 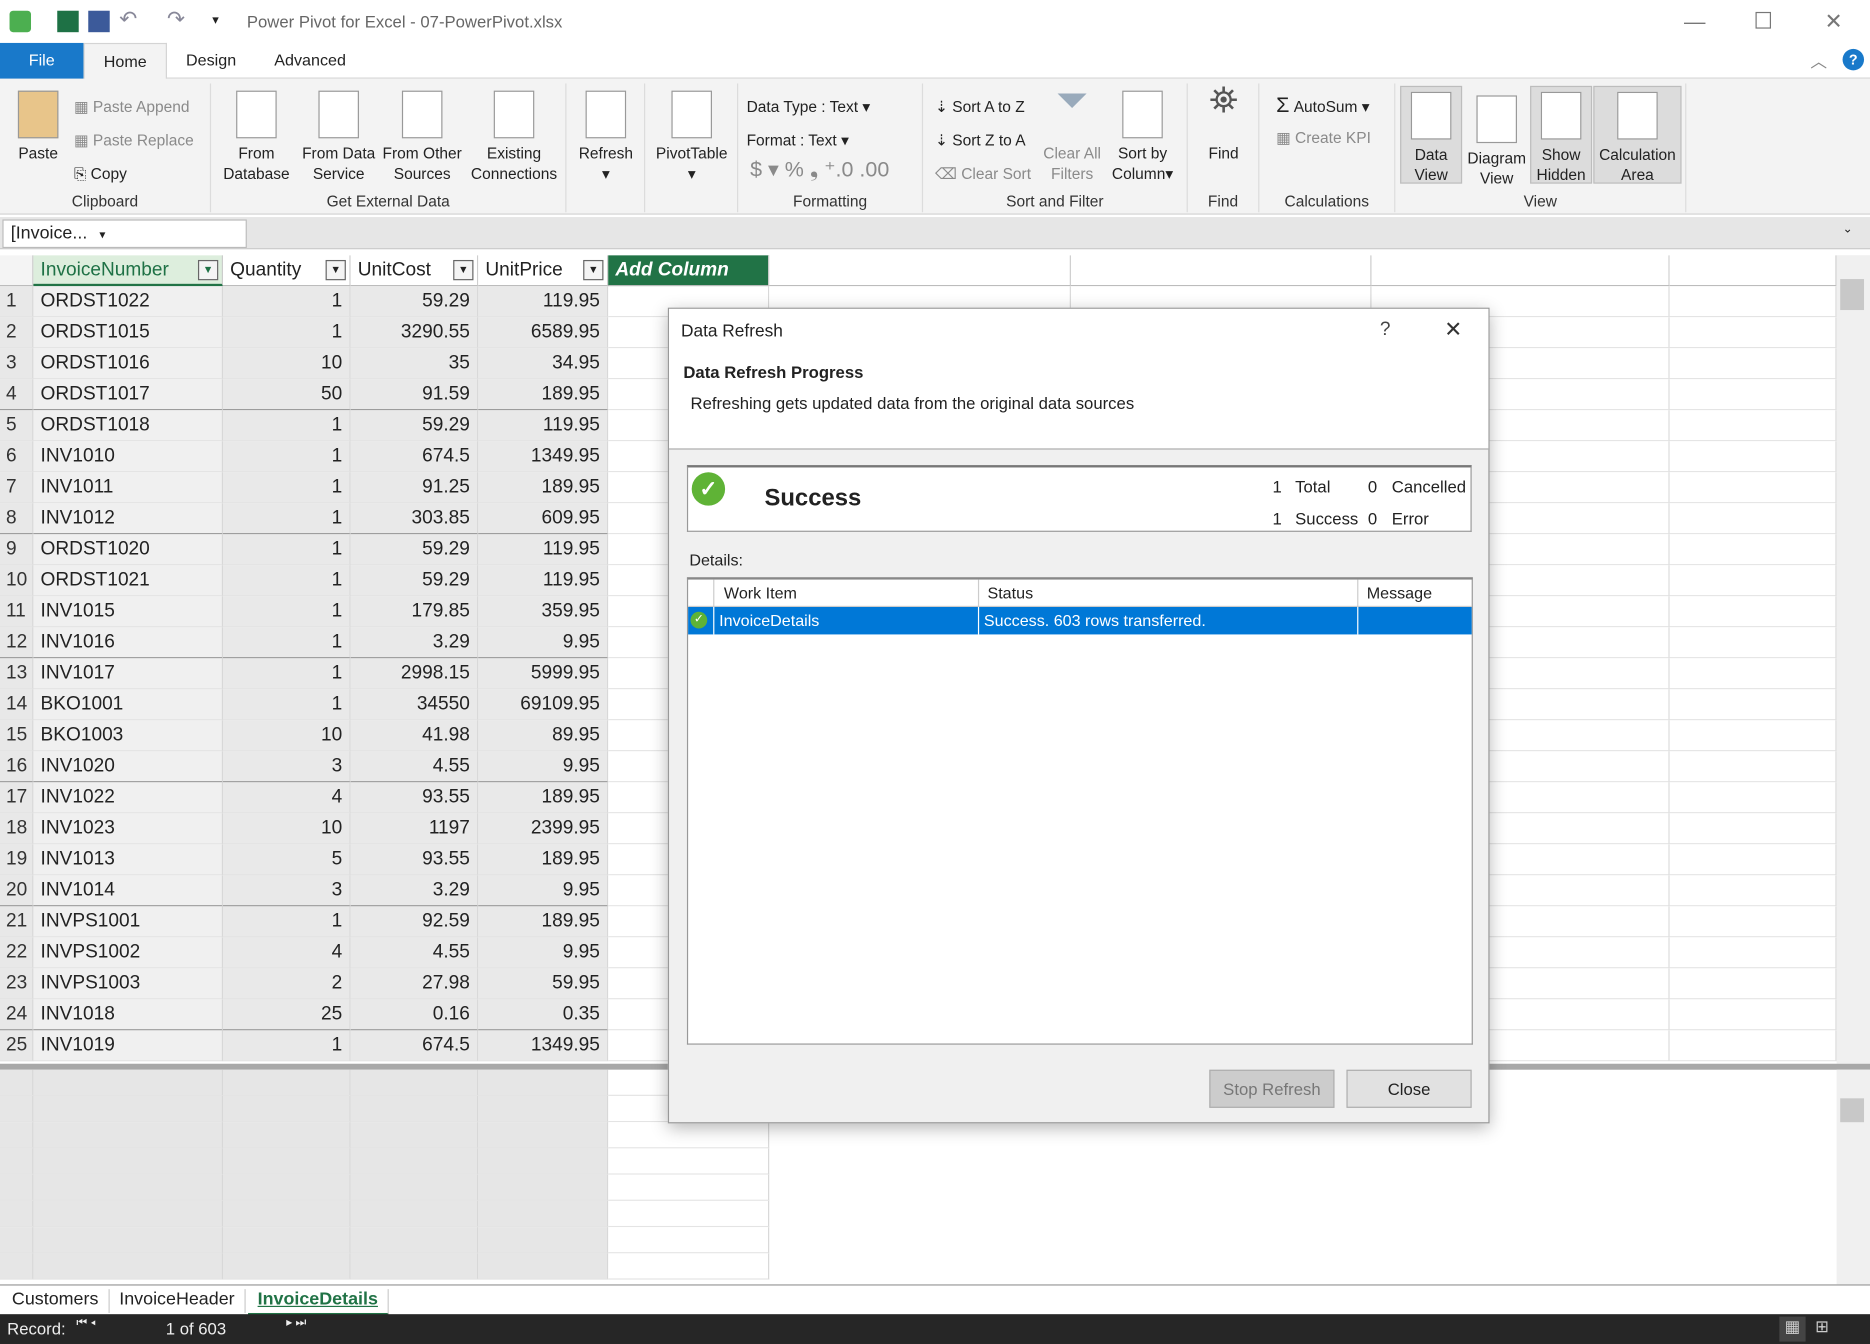 What do you see at coordinates (414, 984) in the screenshot?
I see `grid-cell: 27.98` at bounding box center [414, 984].